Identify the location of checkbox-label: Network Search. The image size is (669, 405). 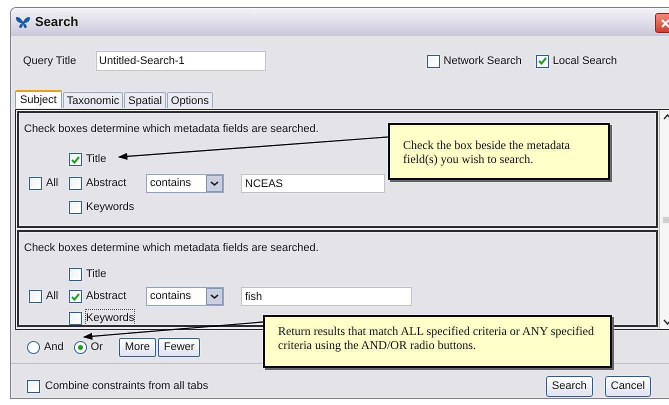
(483, 61).